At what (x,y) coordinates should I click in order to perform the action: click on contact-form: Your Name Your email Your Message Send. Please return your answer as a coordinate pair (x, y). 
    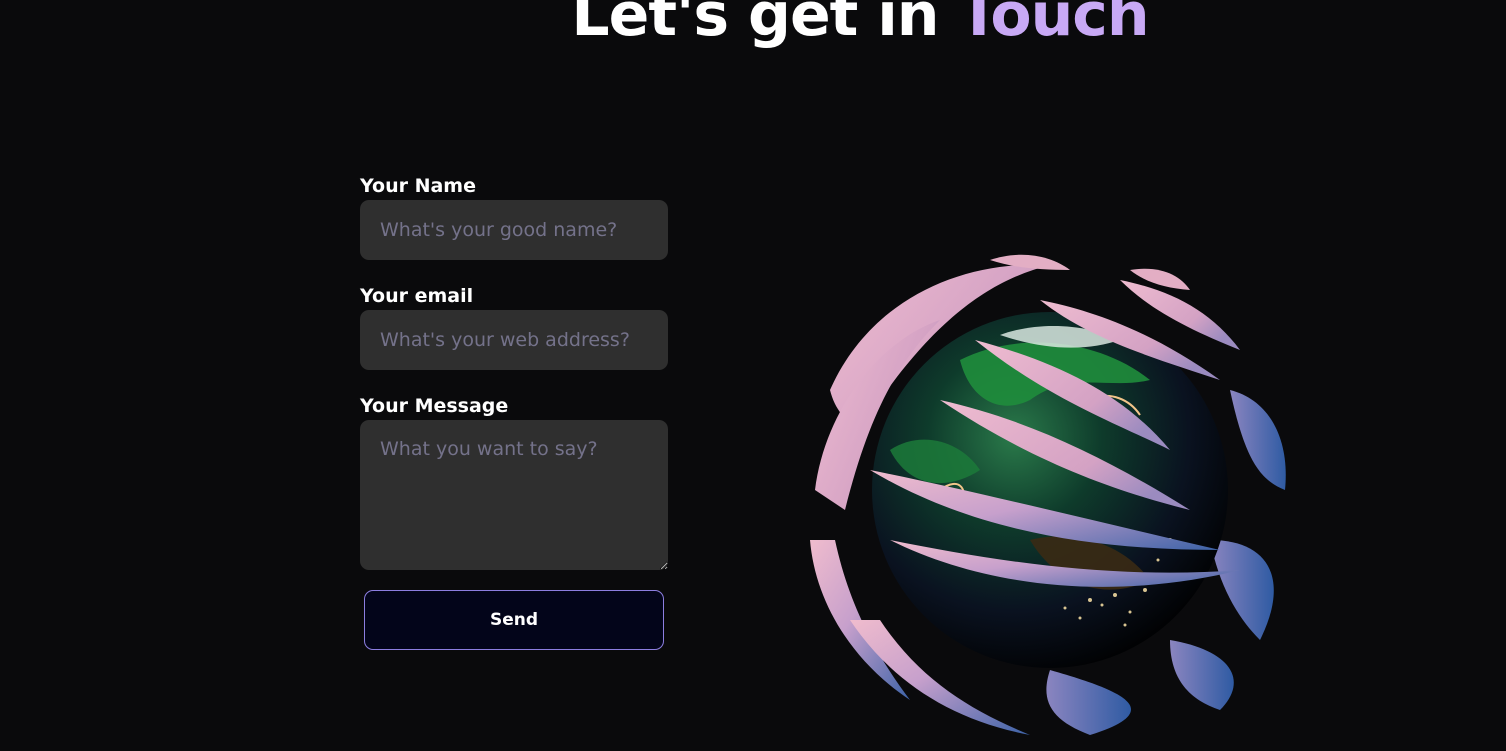
    Looking at the image, I should click on (514, 410).